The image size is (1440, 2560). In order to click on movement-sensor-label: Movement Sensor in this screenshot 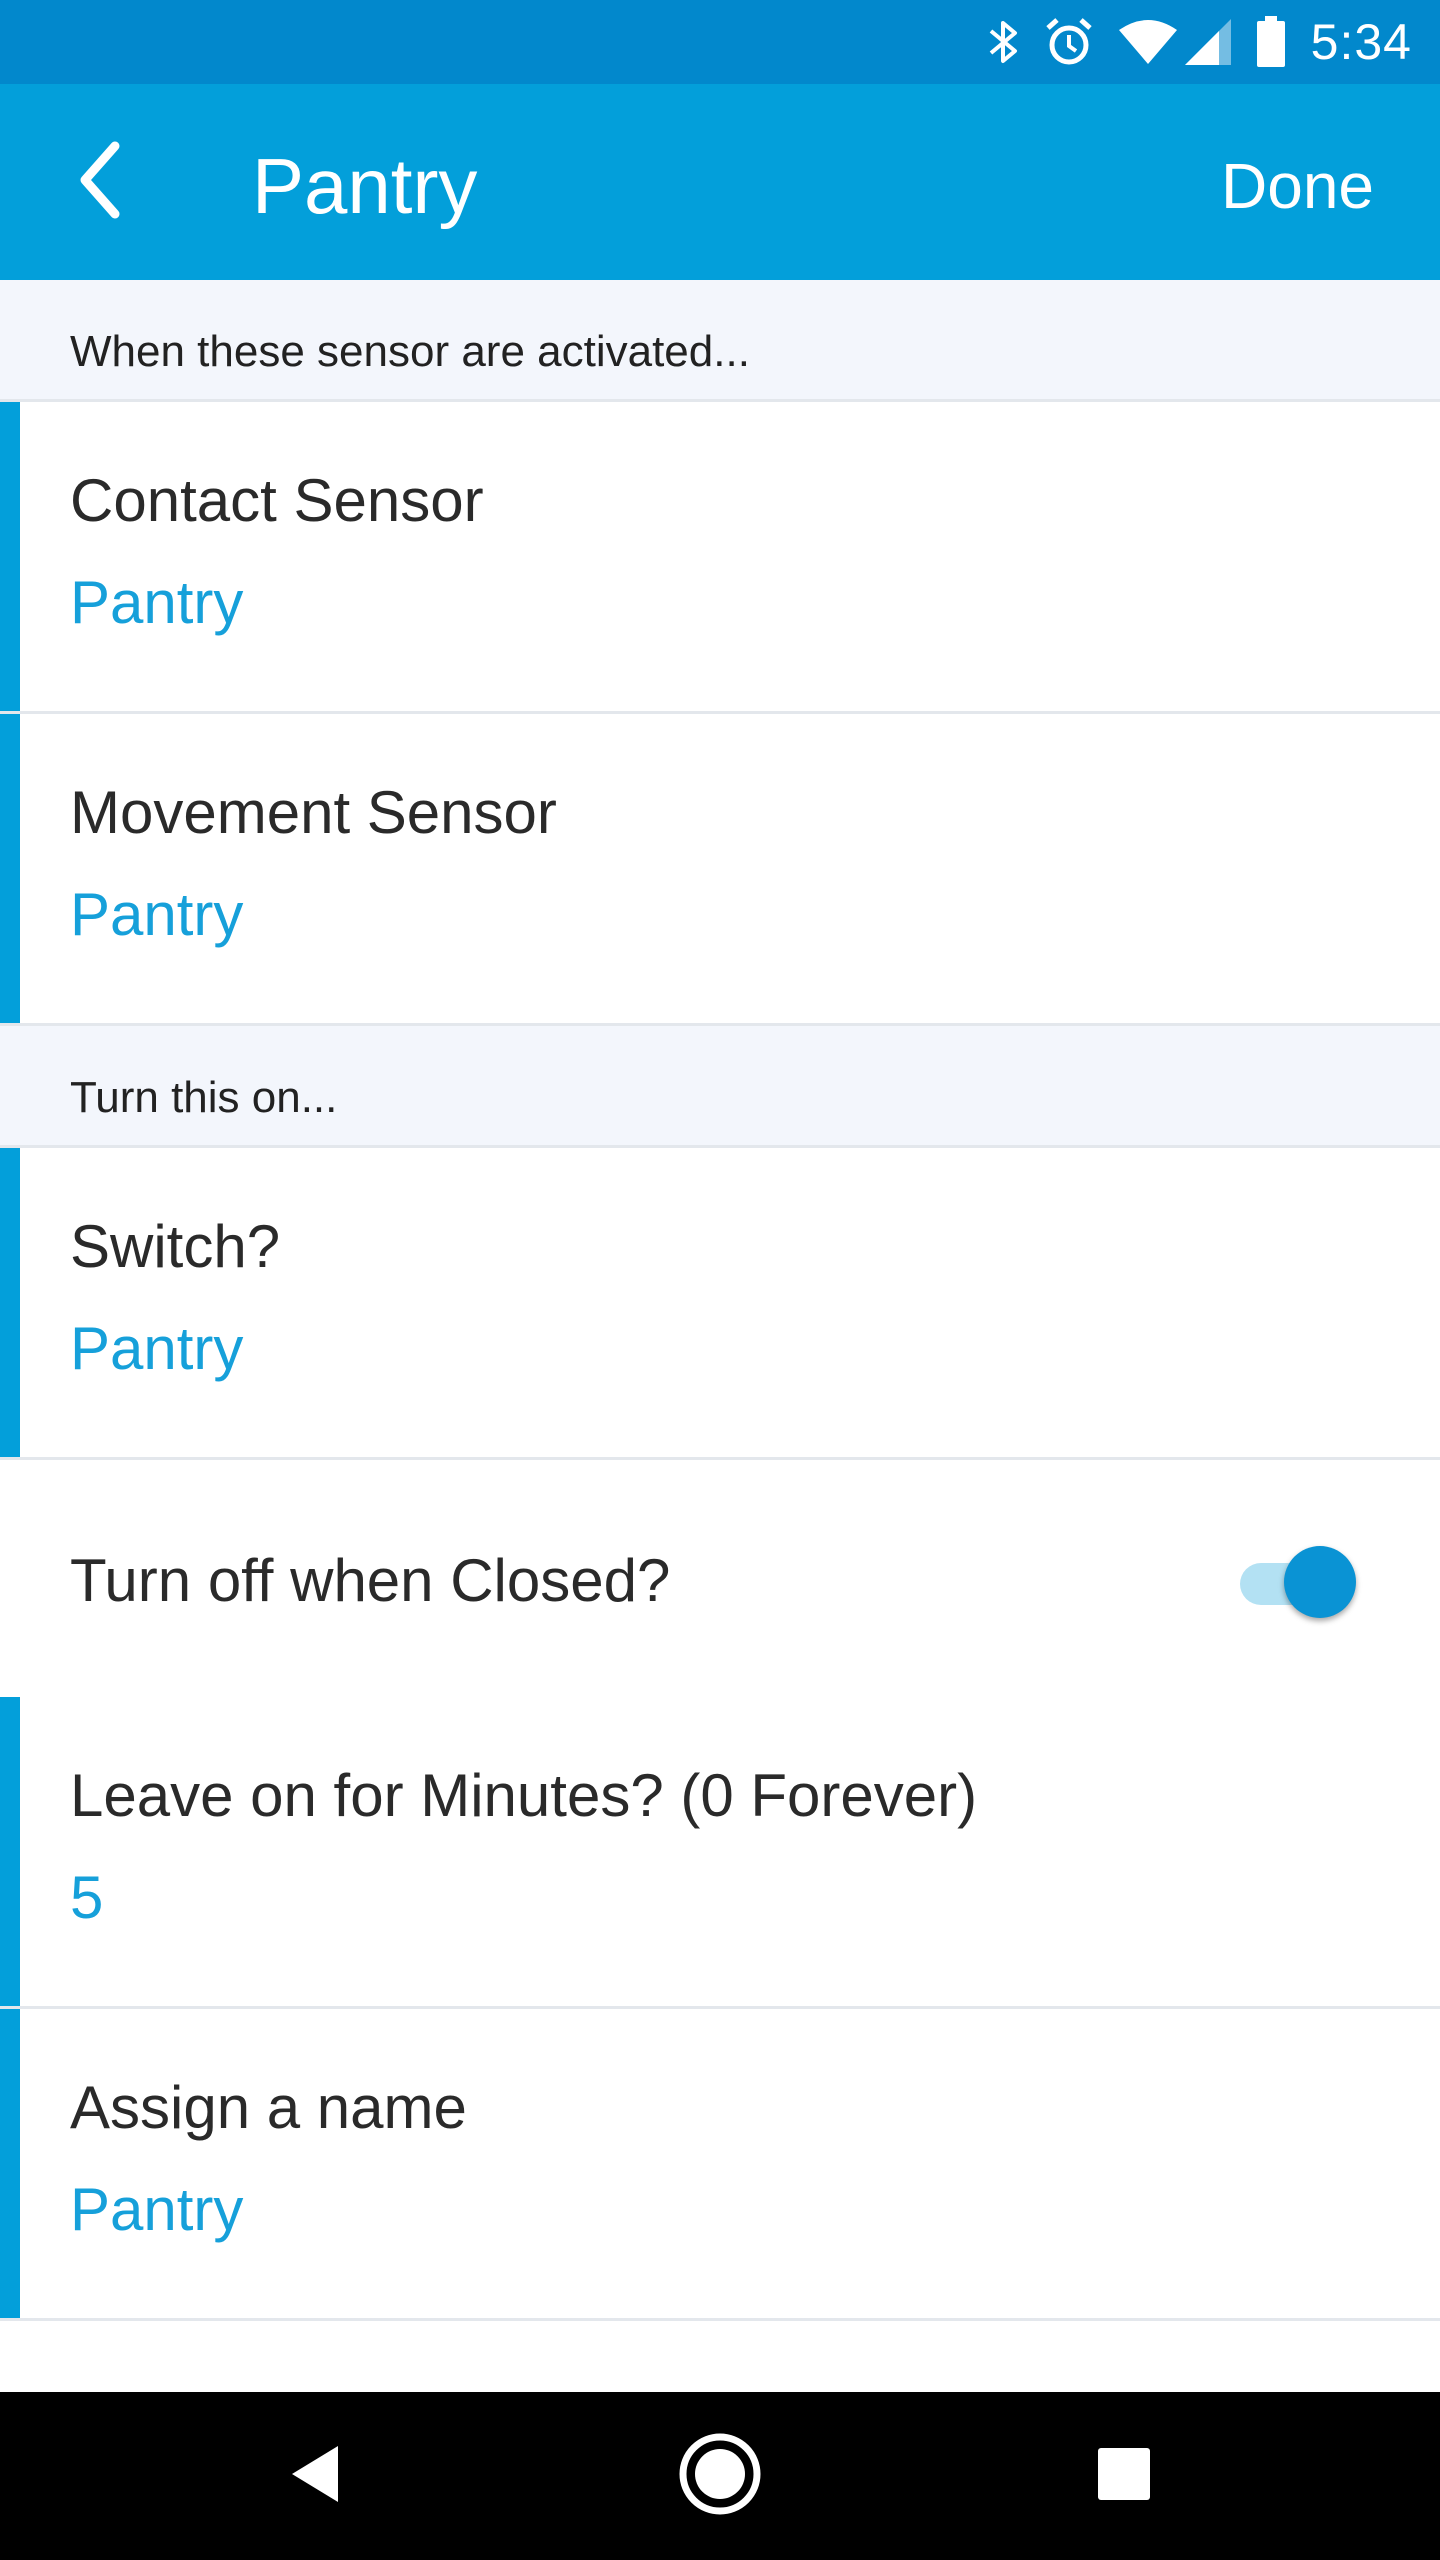, I will do `click(313, 812)`.